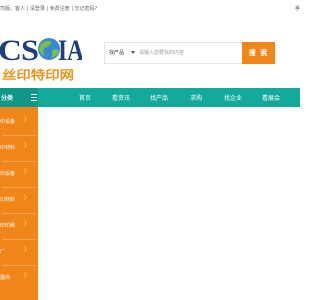 The width and height of the screenshot is (320, 300). What do you see at coordinates (258, 53) in the screenshot?
I see `search-button: 搜 索` at bounding box center [258, 53].